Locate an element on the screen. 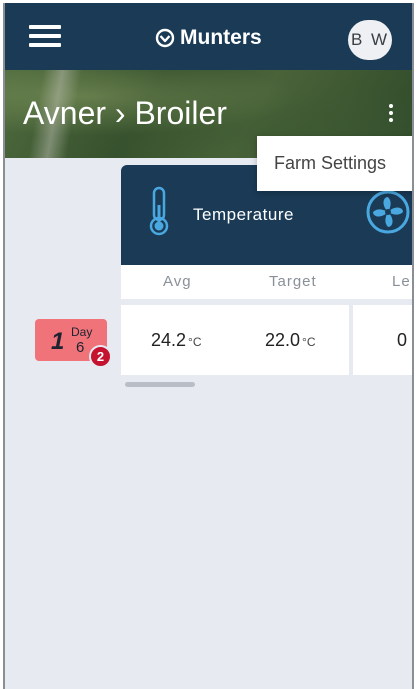  user-avatar: B W is located at coordinates (370, 40).